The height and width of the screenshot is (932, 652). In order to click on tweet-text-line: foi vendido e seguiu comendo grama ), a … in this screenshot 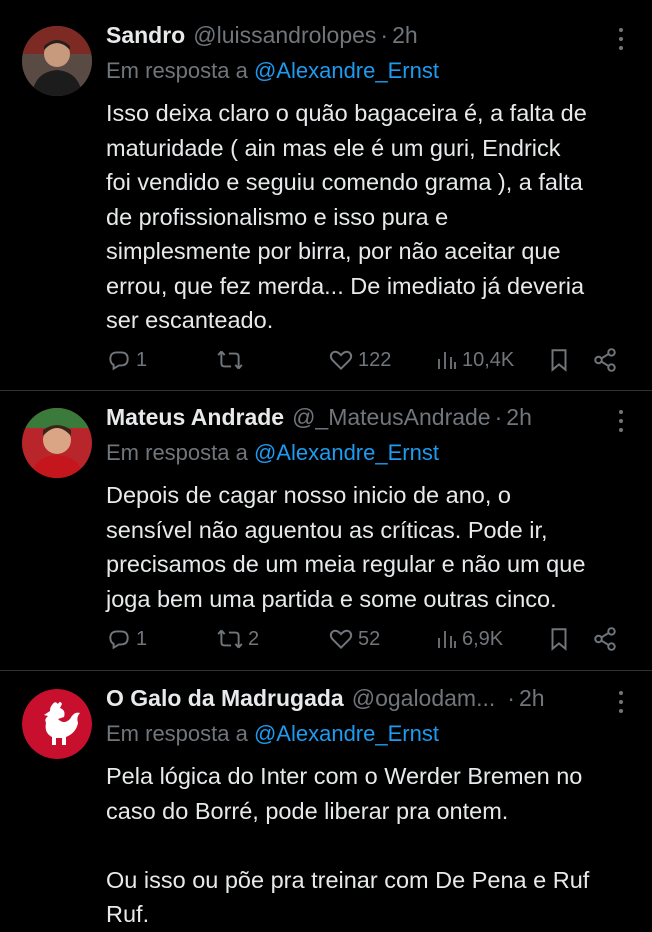, I will do `click(344, 182)`.